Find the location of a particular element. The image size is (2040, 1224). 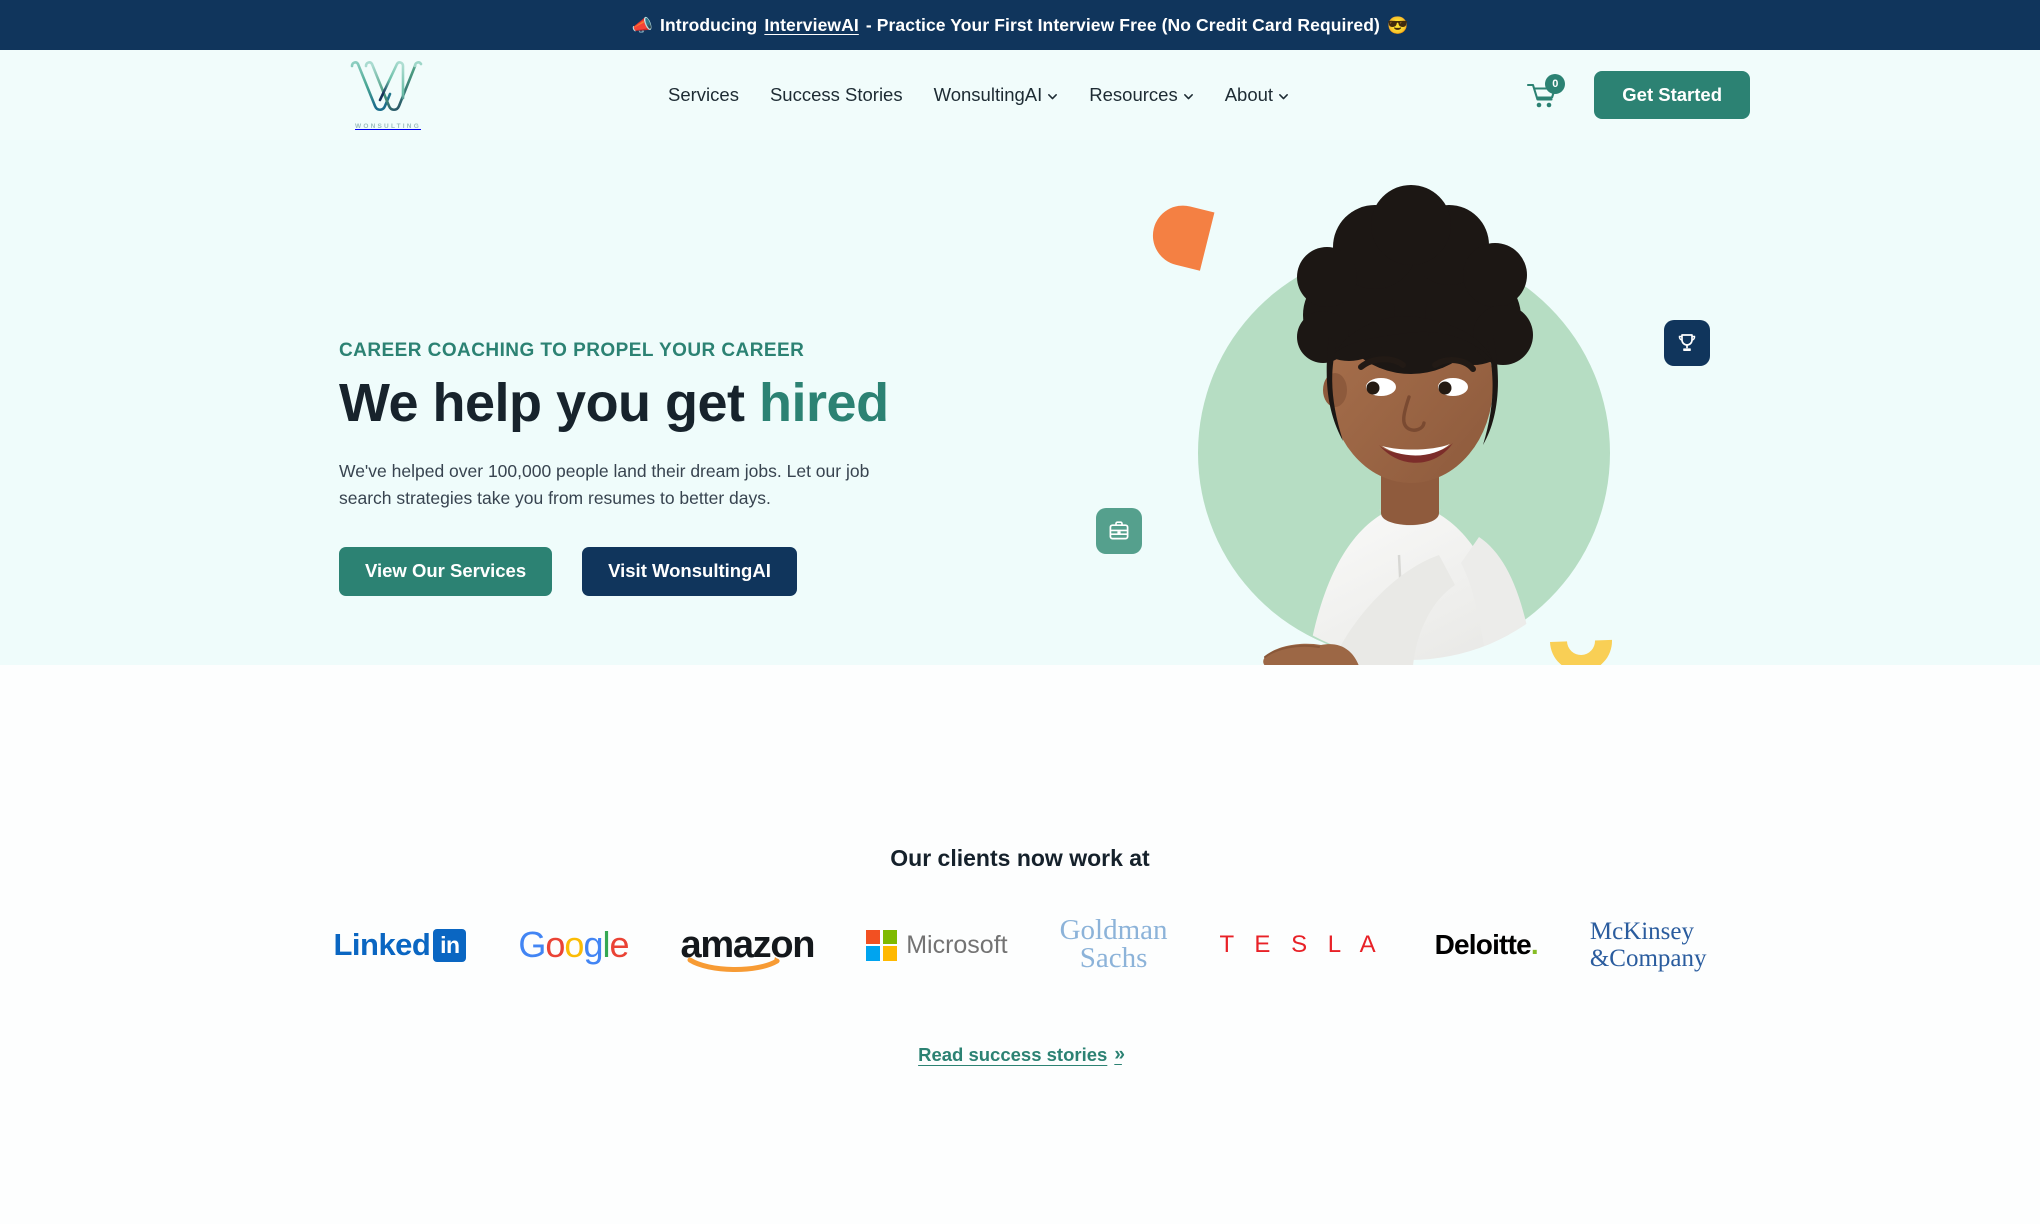

client-logo-linkedin: Linked in is located at coordinates (400, 945).